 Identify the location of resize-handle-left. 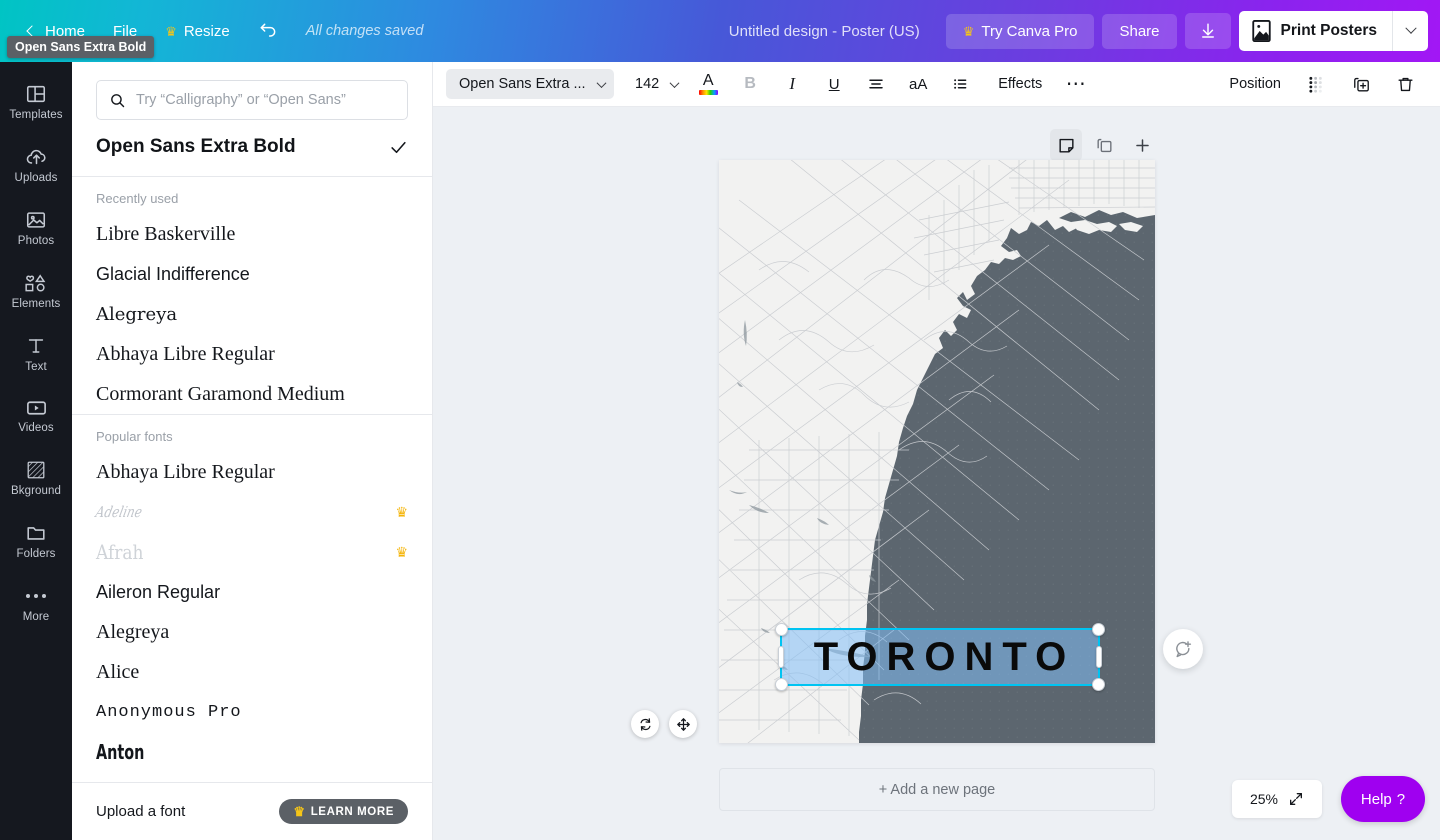
(781, 657).